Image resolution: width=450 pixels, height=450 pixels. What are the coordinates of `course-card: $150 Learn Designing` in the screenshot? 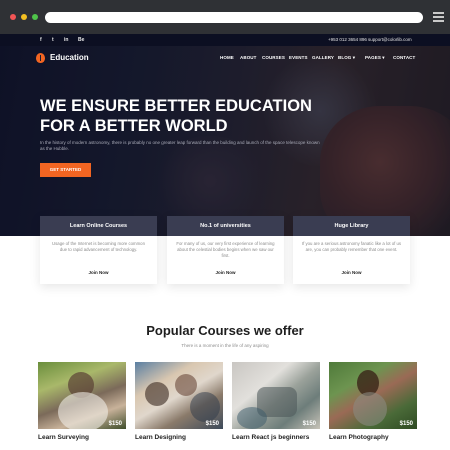 It's located at (179, 402).